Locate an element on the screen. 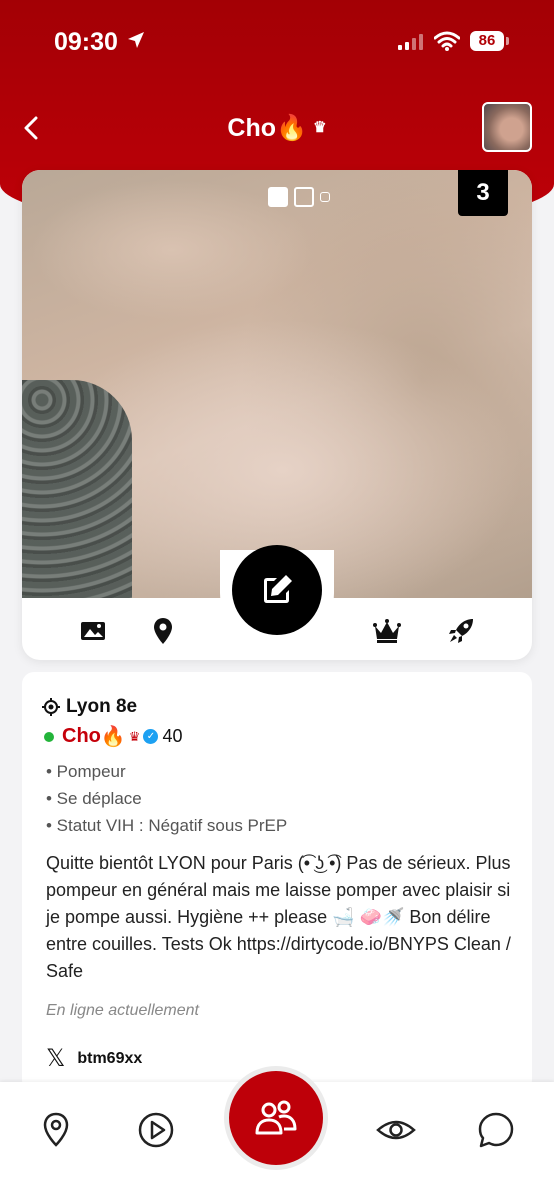 The height and width of the screenshot is (1200, 554). location-text: Lyon 8e is located at coordinates (102, 706).